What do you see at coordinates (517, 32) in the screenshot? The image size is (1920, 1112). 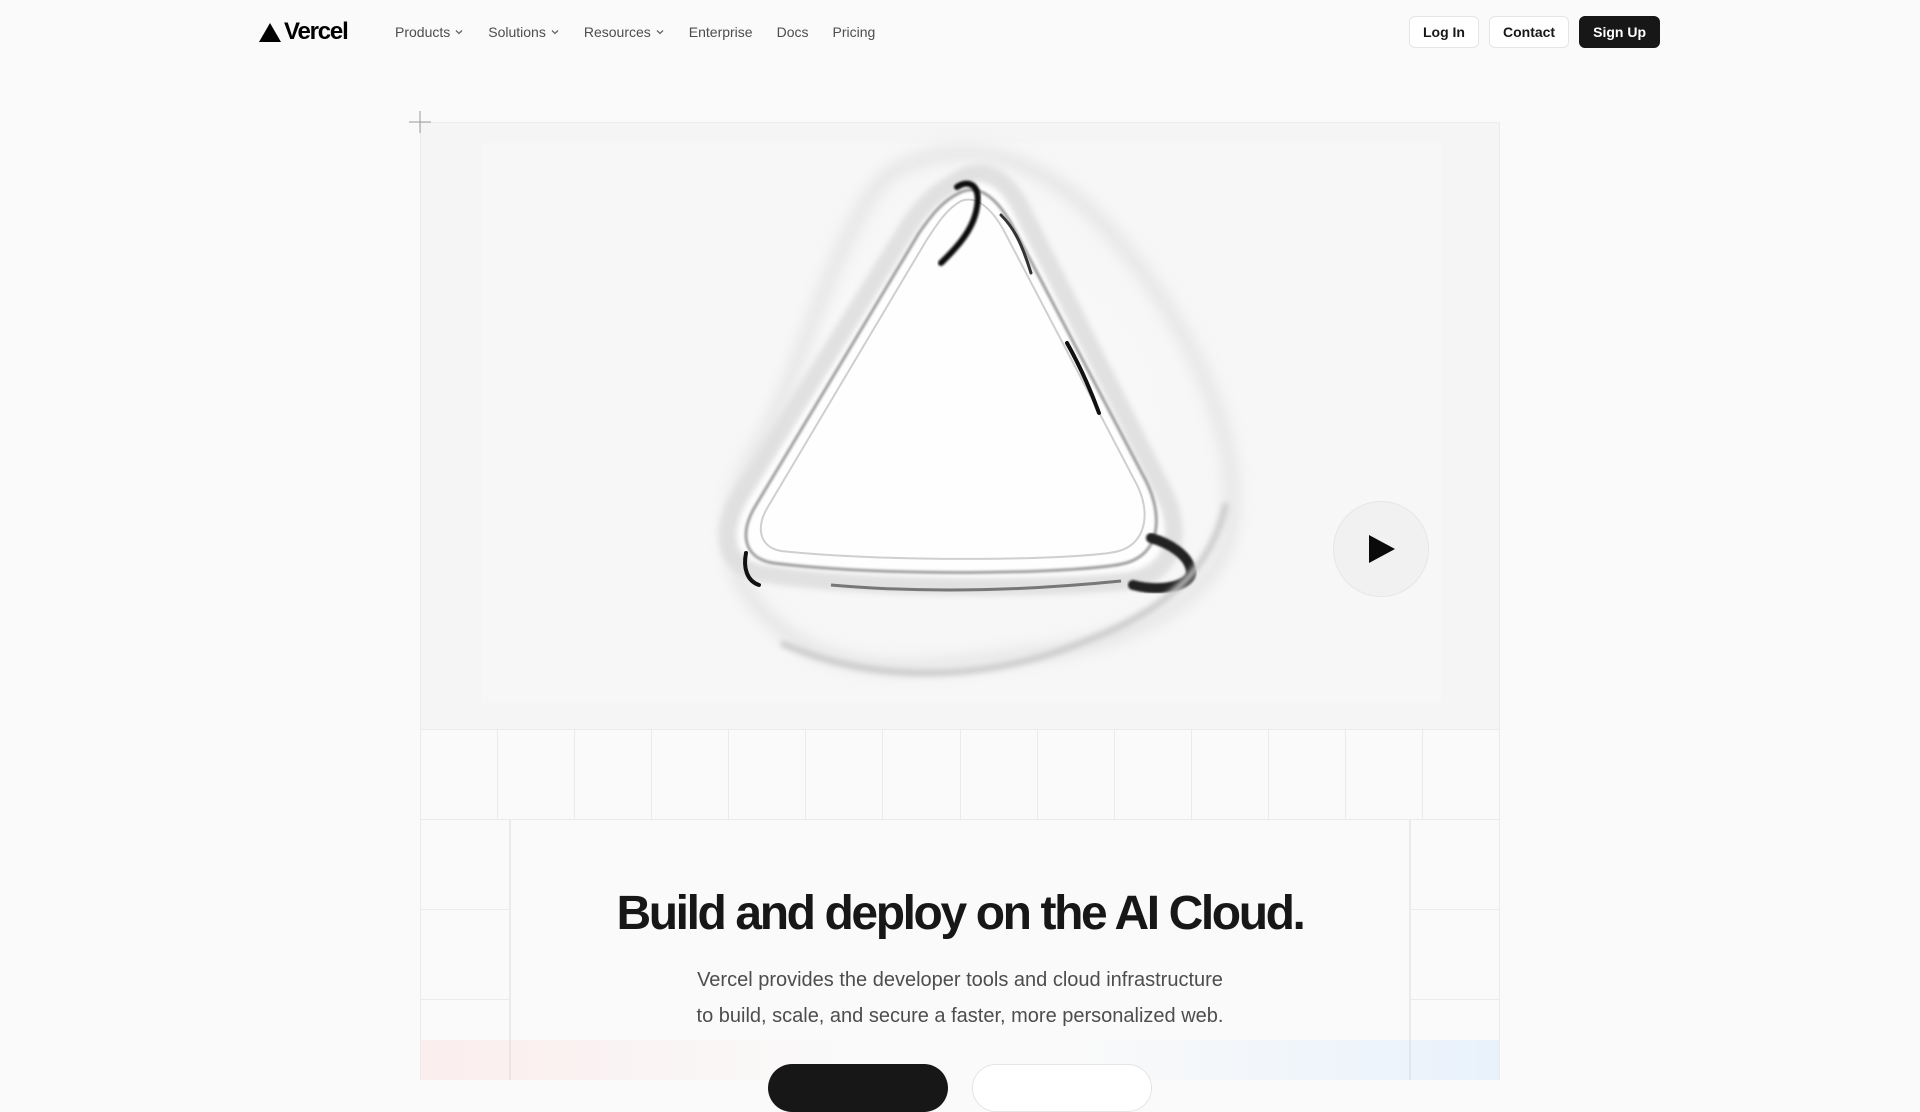 I see `nav-item-label: Solutions` at bounding box center [517, 32].